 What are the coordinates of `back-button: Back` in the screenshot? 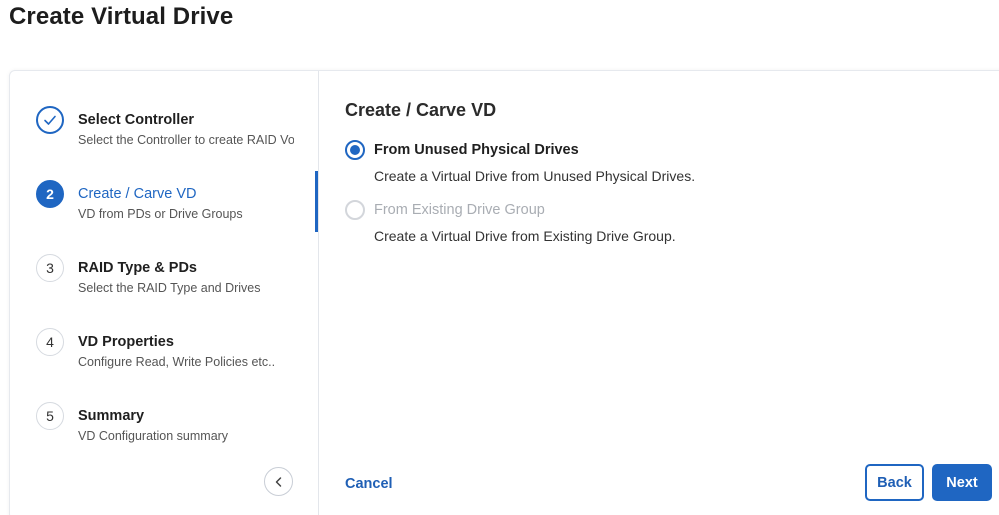 It's located at (894, 482).